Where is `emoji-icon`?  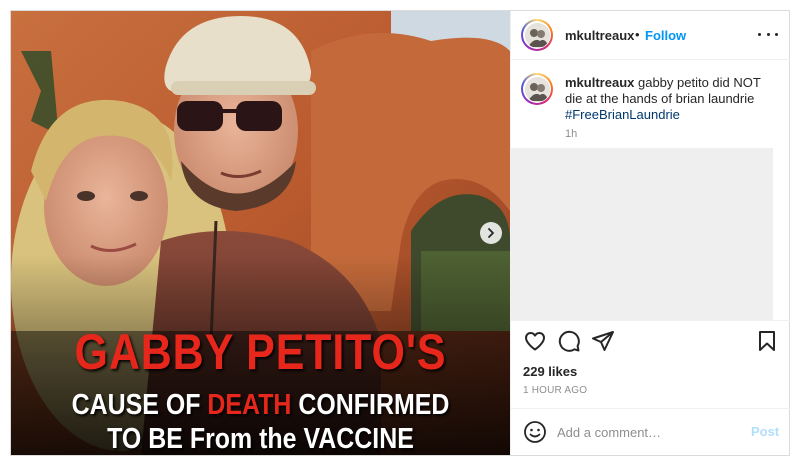 emoji-icon is located at coordinates (535, 432).